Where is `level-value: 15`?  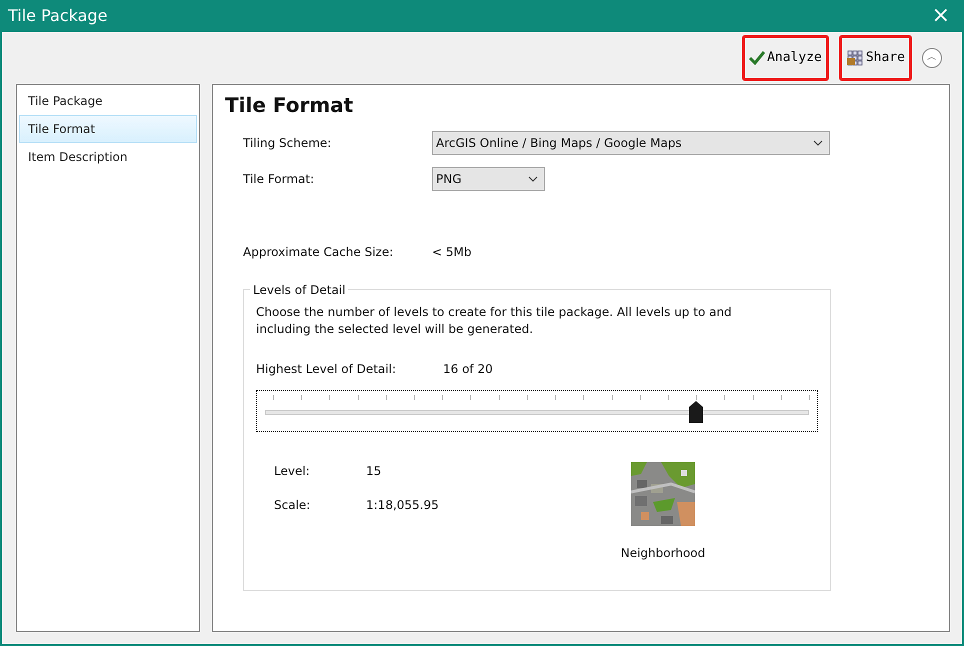 level-value: 15 is located at coordinates (374, 471).